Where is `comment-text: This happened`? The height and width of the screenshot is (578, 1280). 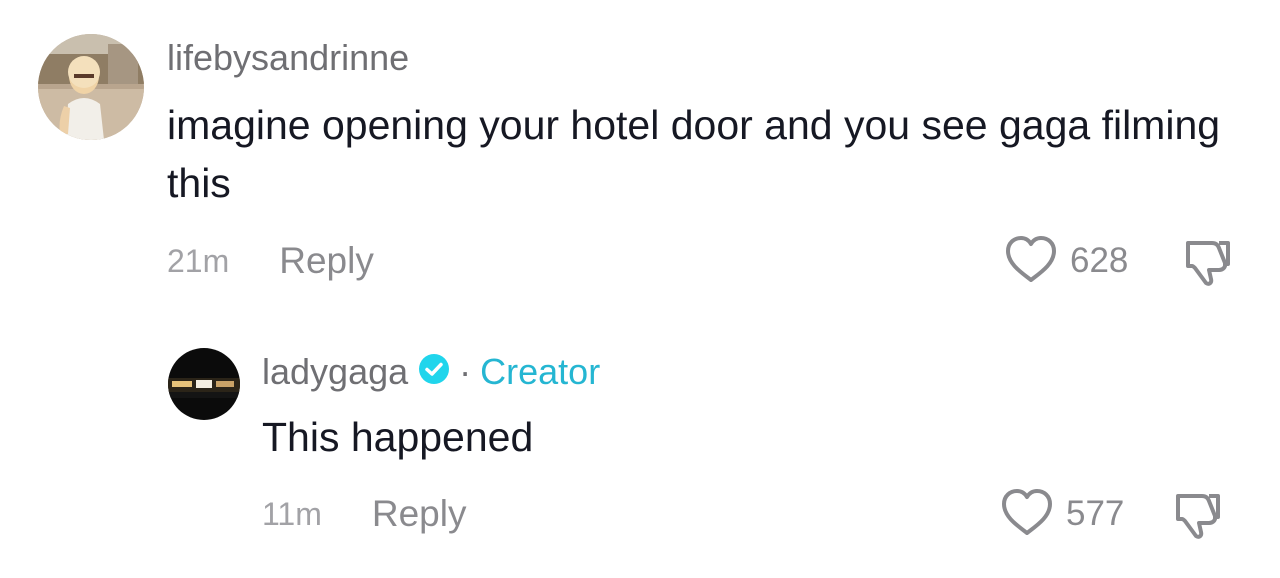
comment-text: This happened is located at coordinates (398, 437).